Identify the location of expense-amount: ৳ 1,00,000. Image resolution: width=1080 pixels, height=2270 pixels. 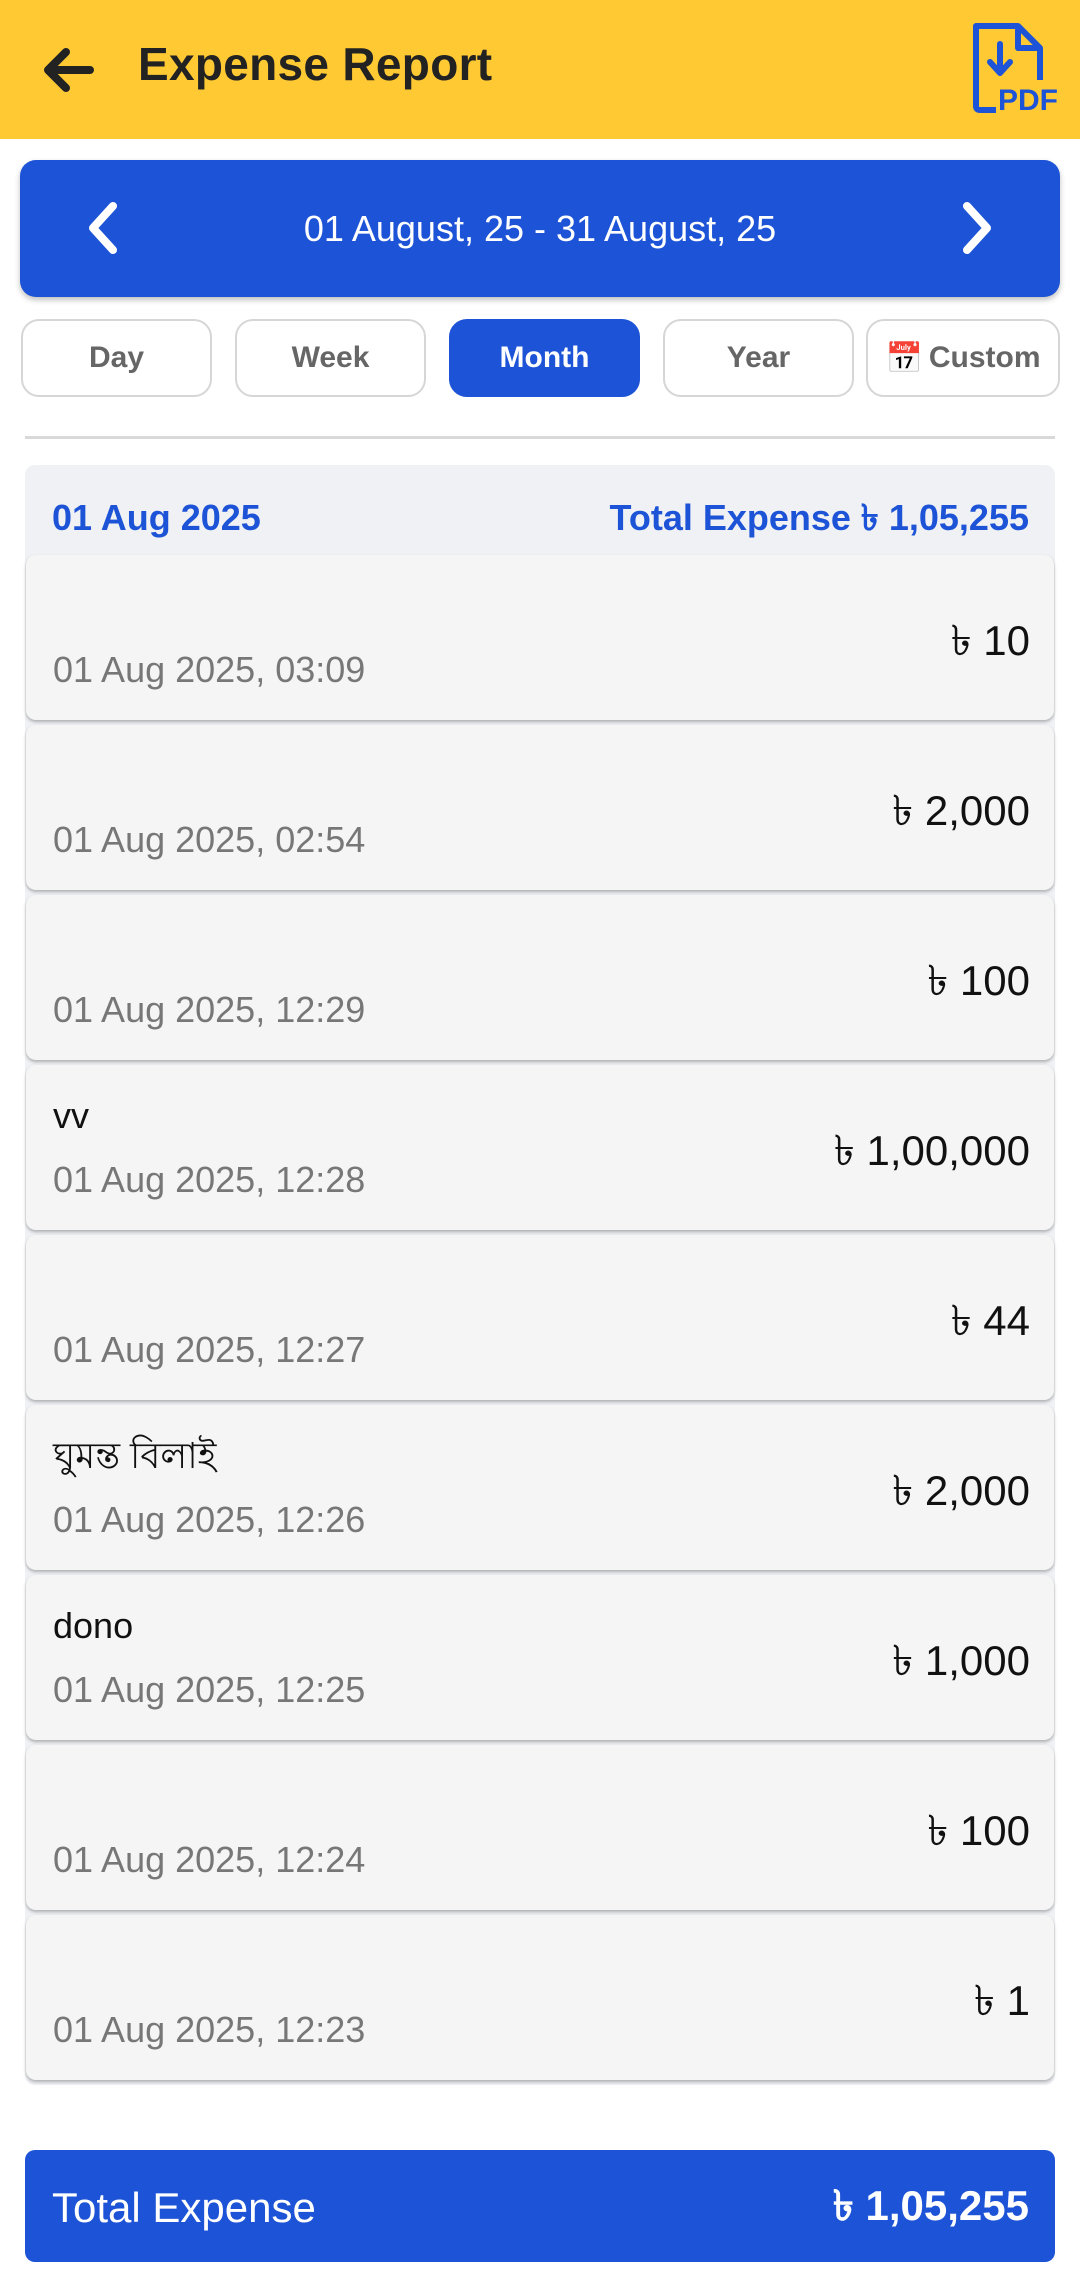
(931, 1150).